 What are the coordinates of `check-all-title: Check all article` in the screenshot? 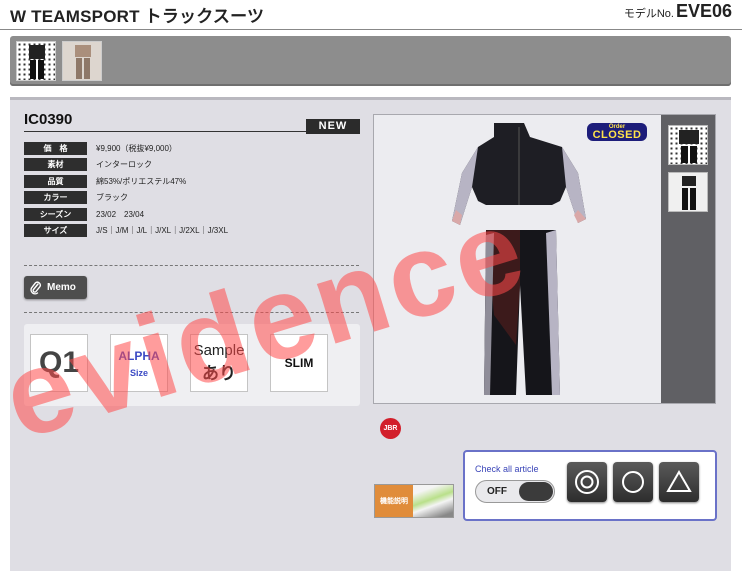 It's located at (507, 469).